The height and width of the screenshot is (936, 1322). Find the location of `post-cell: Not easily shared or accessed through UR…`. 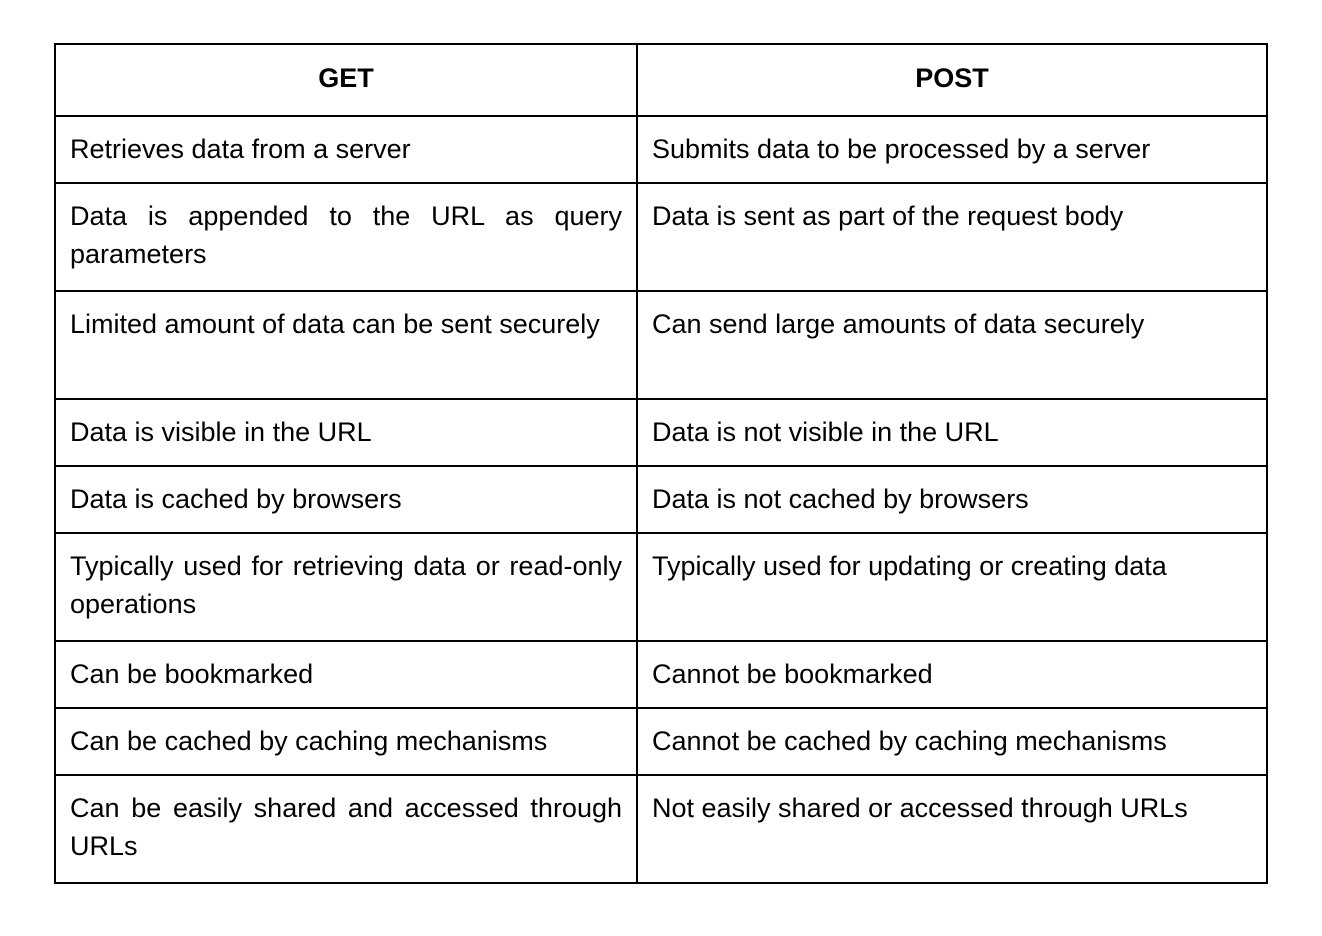

post-cell: Not easily shared or accessed through UR… is located at coordinates (952, 829).